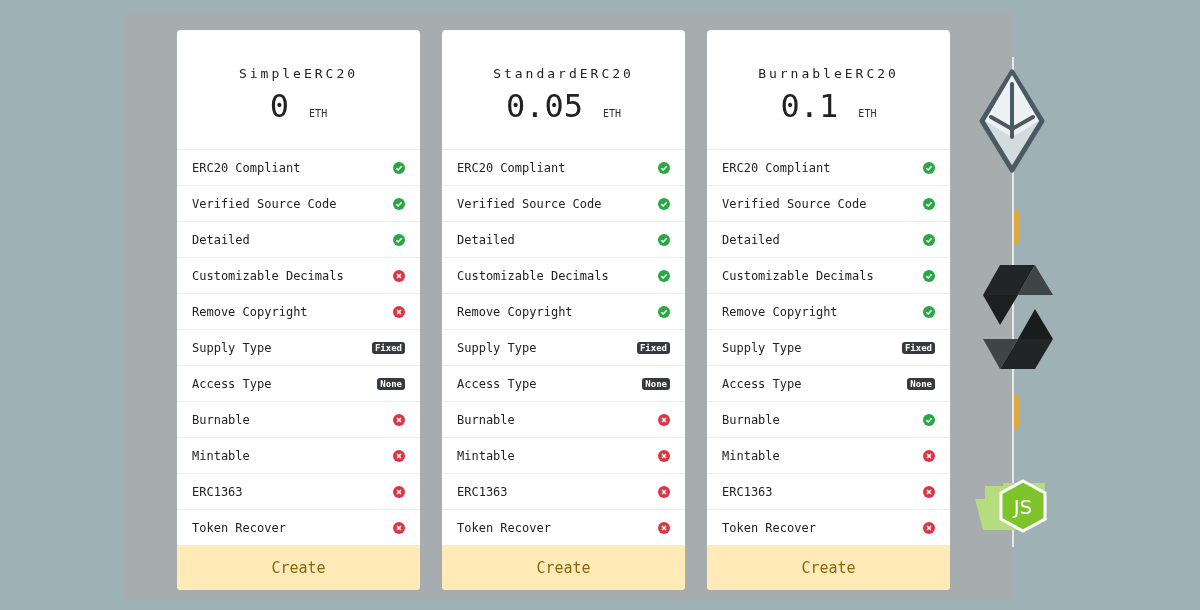 This screenshot has height=610, width=1200. What do you see at coordinates (1012, 121) in the screenshot?
I see `diamond-icon` at bounding box center [1012, 121].